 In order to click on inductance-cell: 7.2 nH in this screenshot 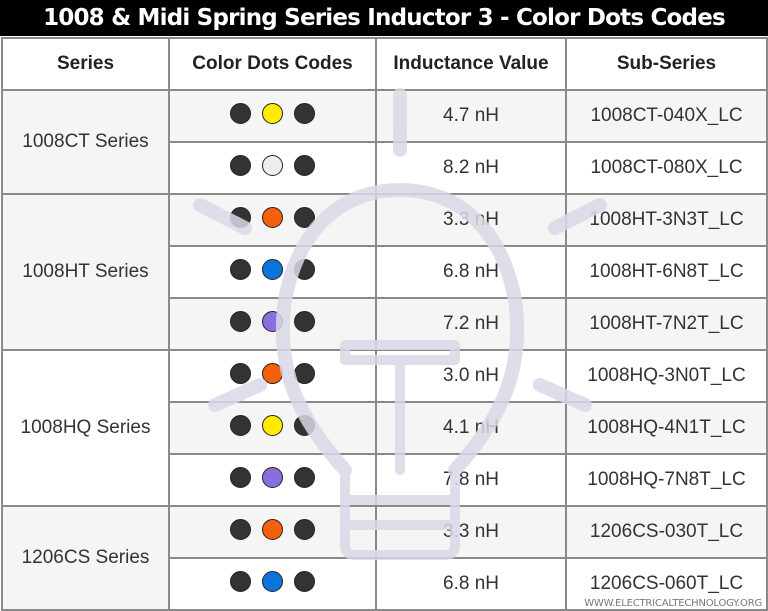, I will do `click(471, 324)`.